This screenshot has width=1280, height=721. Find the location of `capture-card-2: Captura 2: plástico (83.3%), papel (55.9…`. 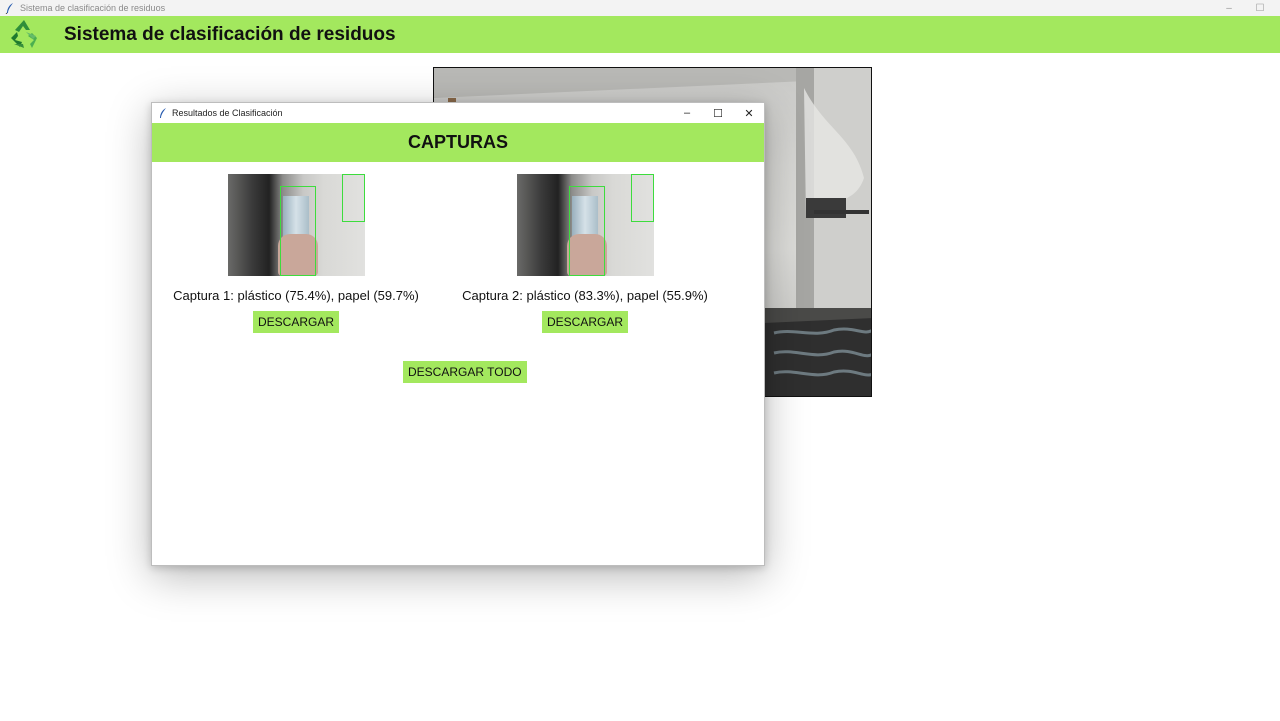

capture-card-2: Captura 2: plástico (83.3%), papel (55.9… is located at coordinates (585, 253).